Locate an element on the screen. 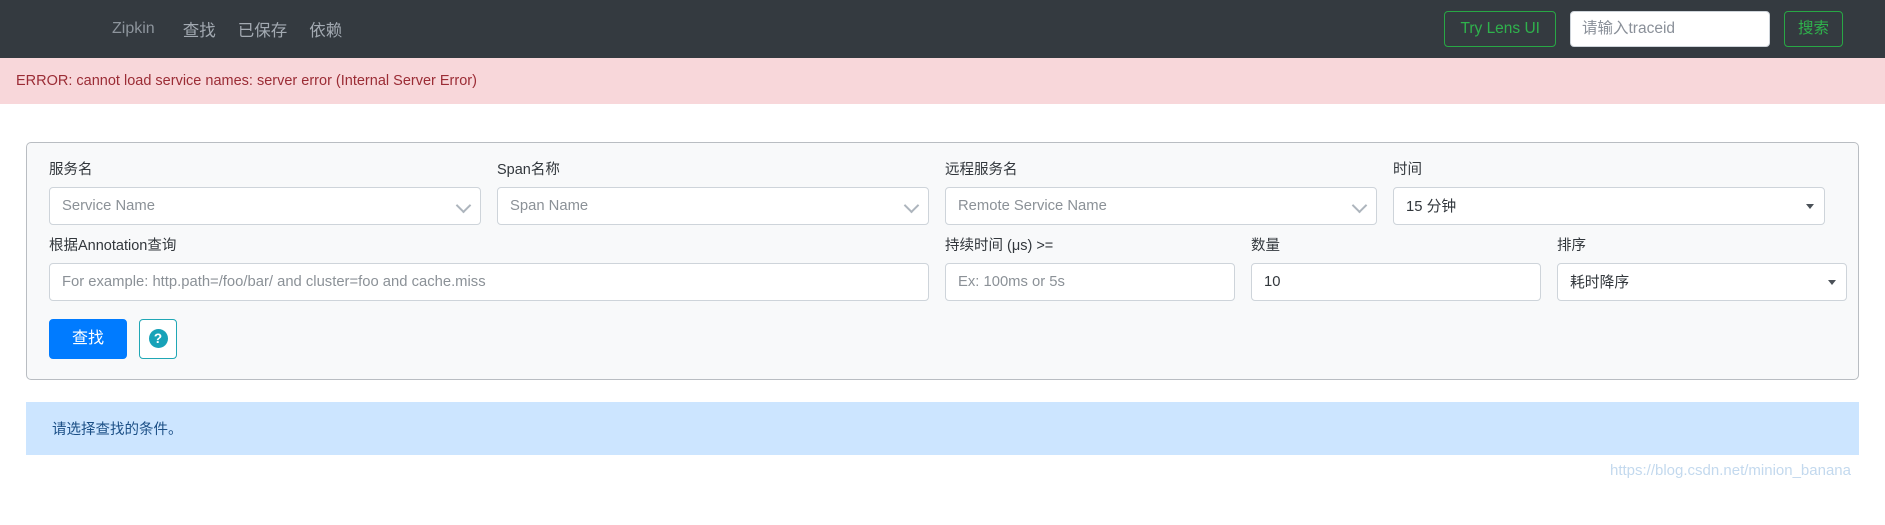 This screenshot has height=525, width=1885. form-actions: 查找 ? is located at coordinates (942, 338).